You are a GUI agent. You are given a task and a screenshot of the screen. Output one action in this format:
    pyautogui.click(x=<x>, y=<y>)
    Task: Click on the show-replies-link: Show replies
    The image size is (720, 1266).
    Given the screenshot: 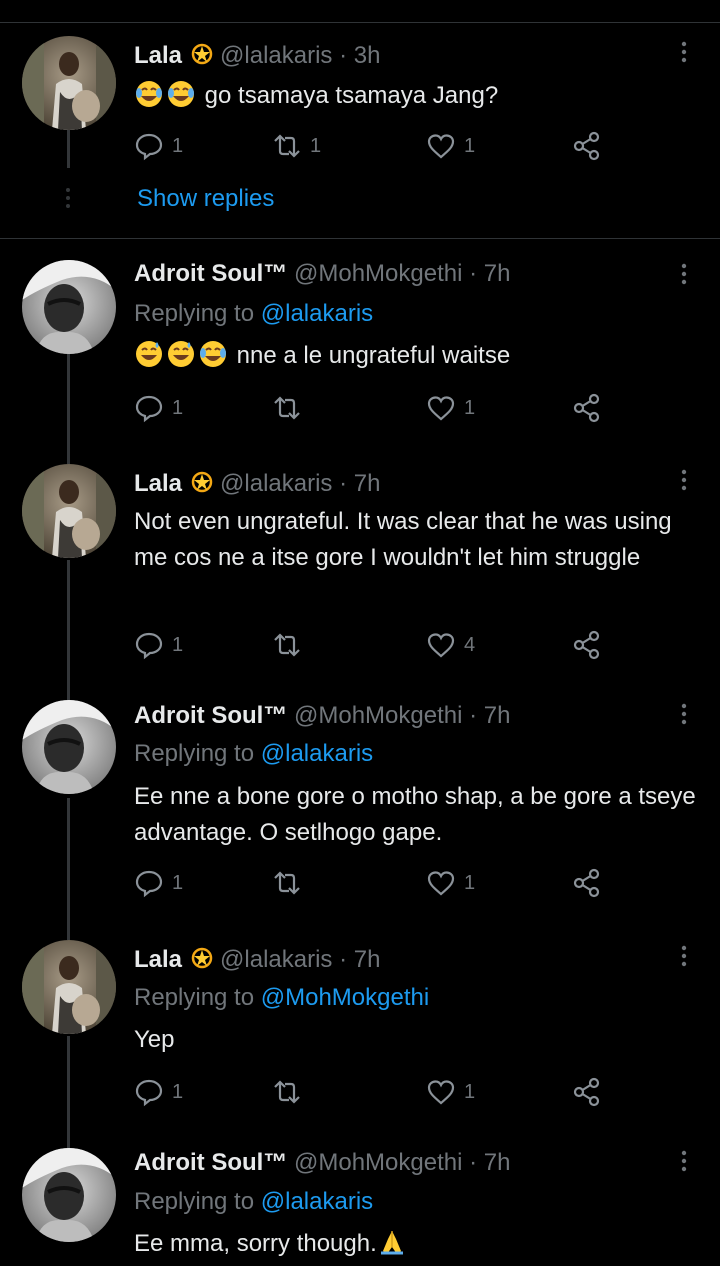 What is the action you would take?
    pyautogui.click(x=205, y=199)
    